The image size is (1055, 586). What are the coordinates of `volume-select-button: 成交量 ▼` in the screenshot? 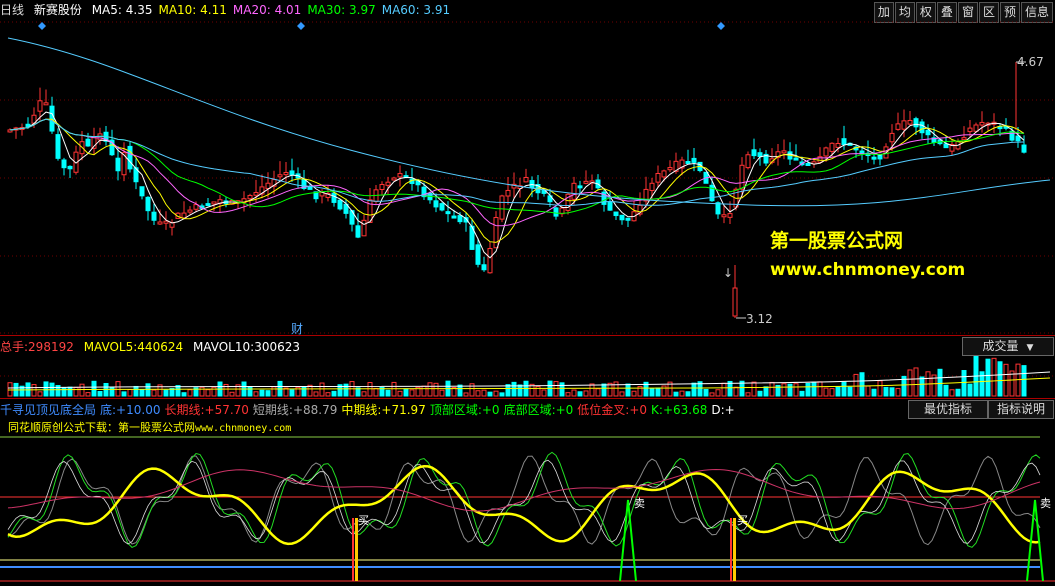 It's located at (1008, 346).